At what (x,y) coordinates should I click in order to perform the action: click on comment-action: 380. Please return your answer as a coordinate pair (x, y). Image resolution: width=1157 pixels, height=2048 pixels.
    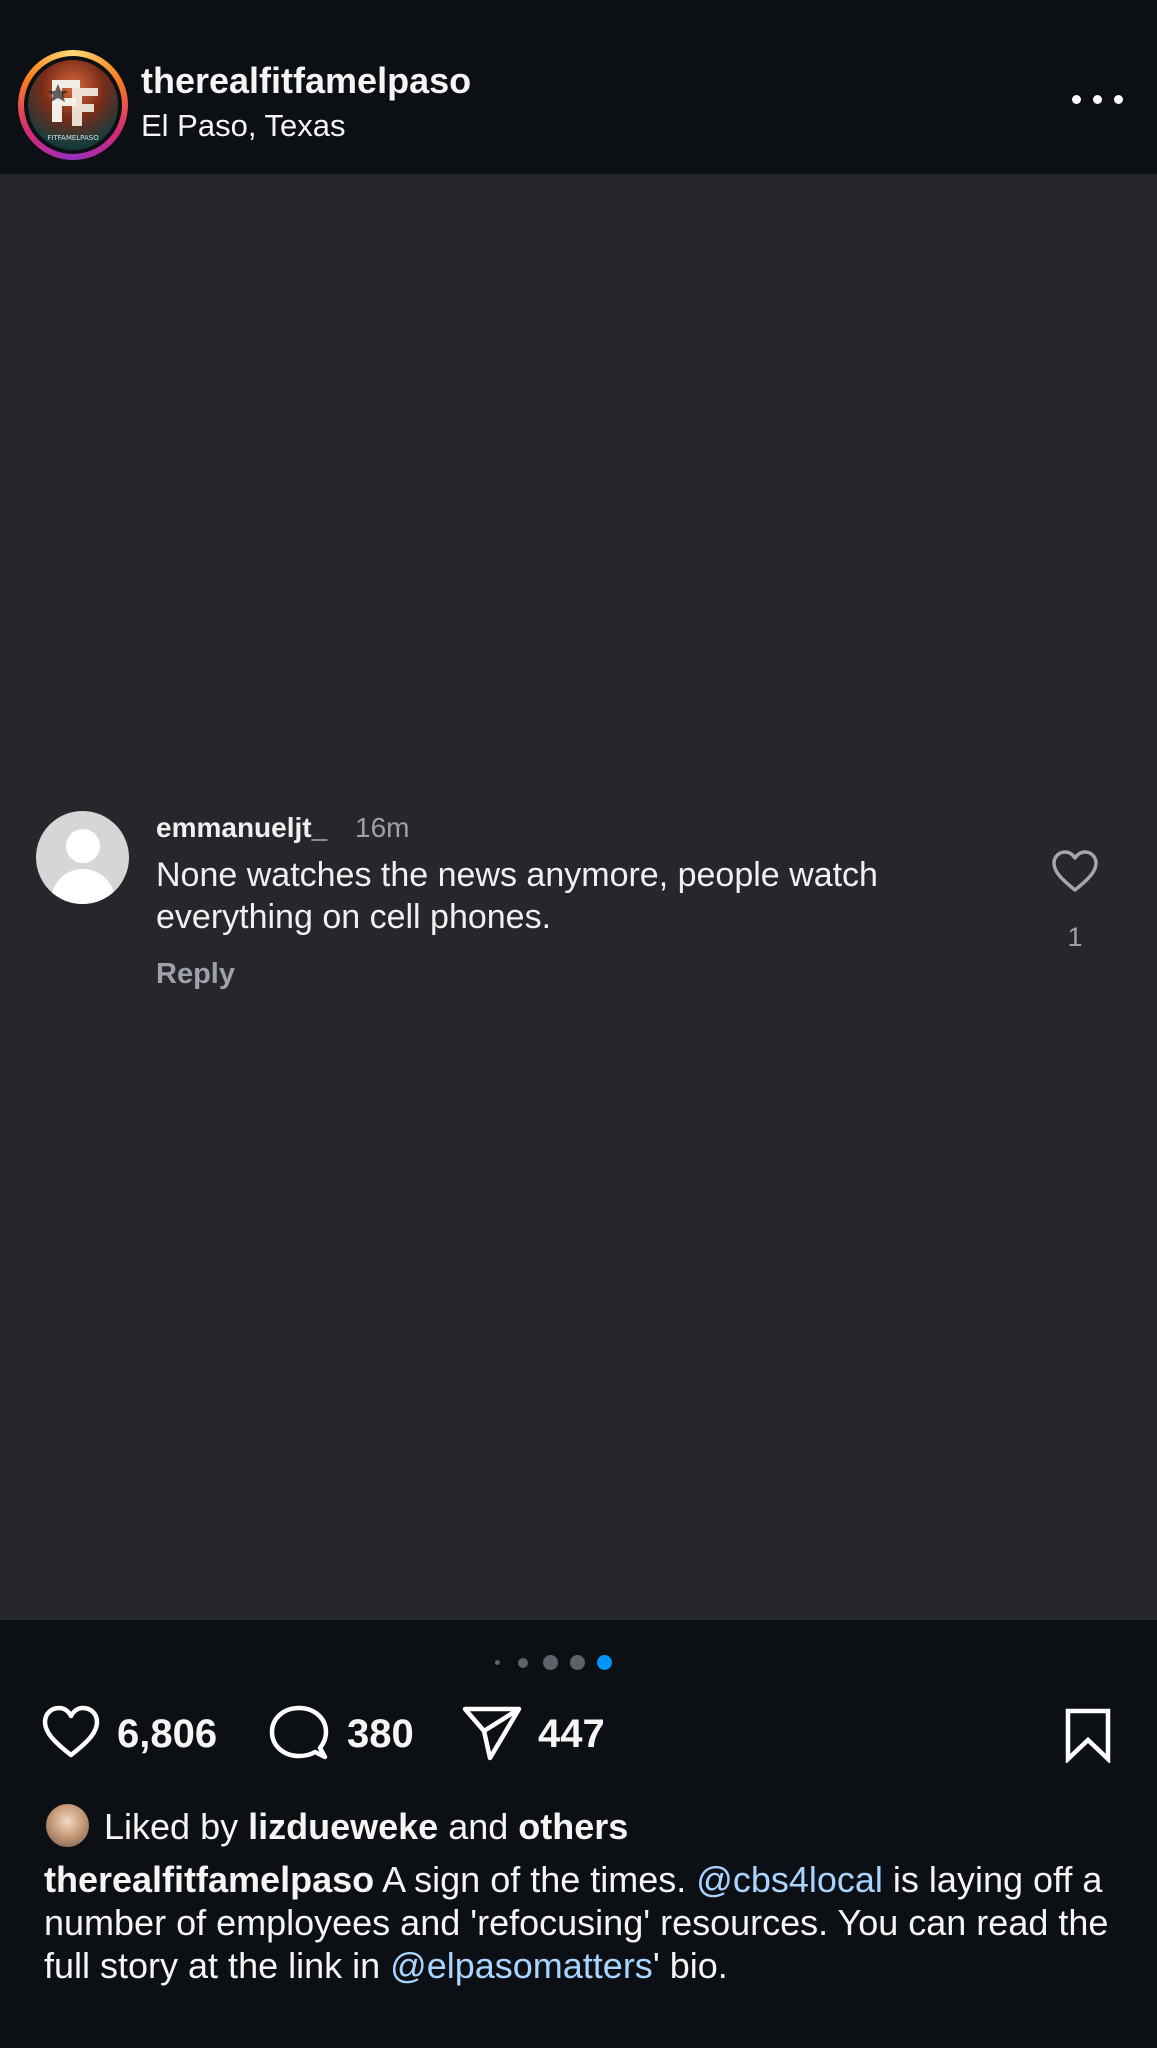
    Looking at the image, I should click on (353, 1734).